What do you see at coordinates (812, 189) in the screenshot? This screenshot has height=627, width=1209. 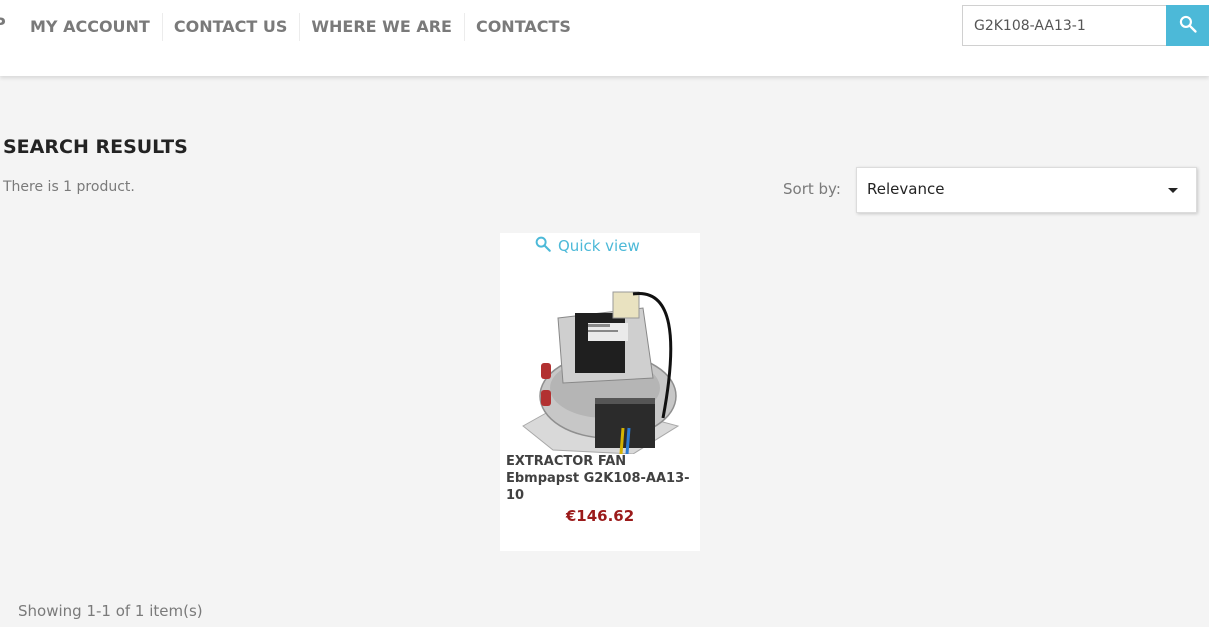 I see `sort-label: Sort by:` at bounding box center [812, 189].